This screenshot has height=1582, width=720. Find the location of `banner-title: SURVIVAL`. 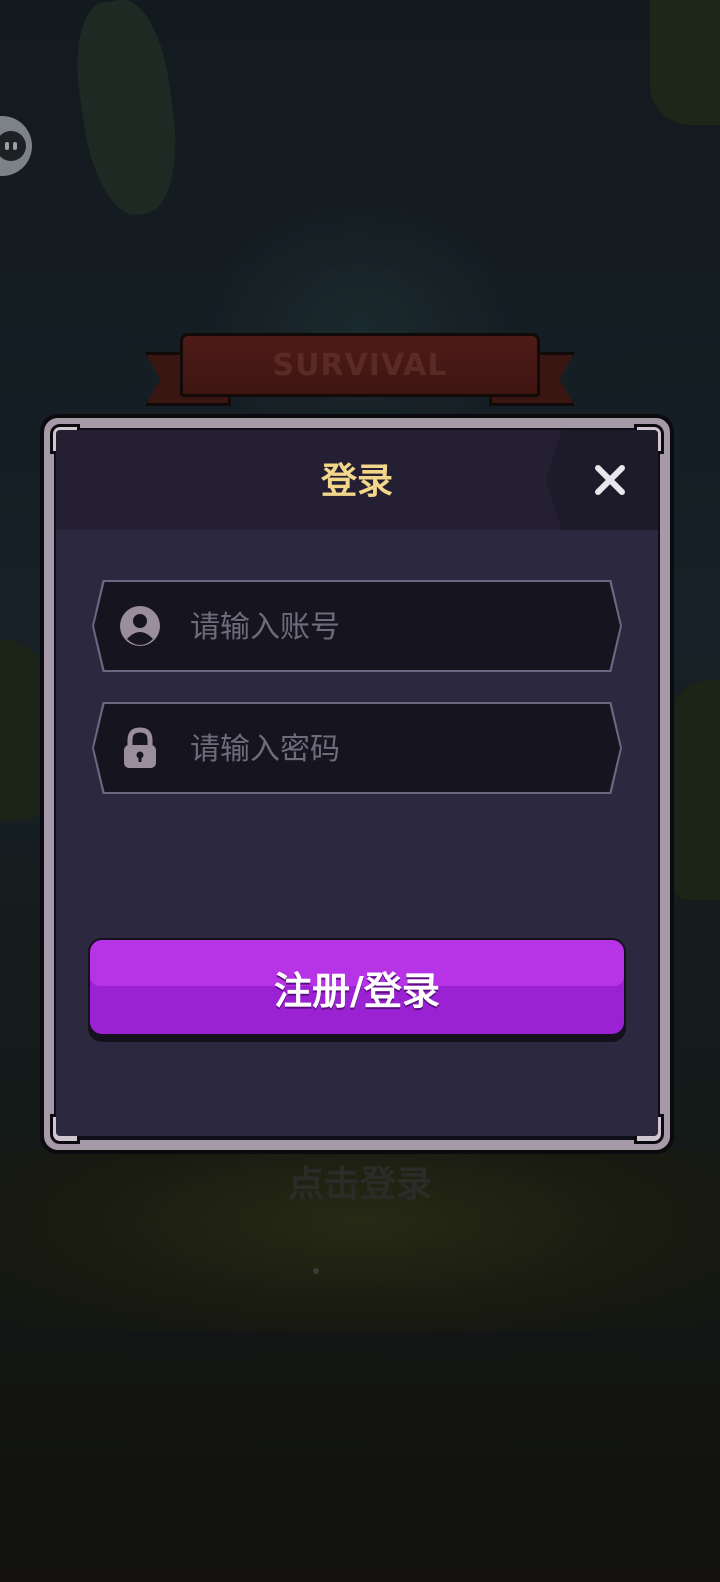

banner-title: SURVIVAL is located at coordinates (360, 365).